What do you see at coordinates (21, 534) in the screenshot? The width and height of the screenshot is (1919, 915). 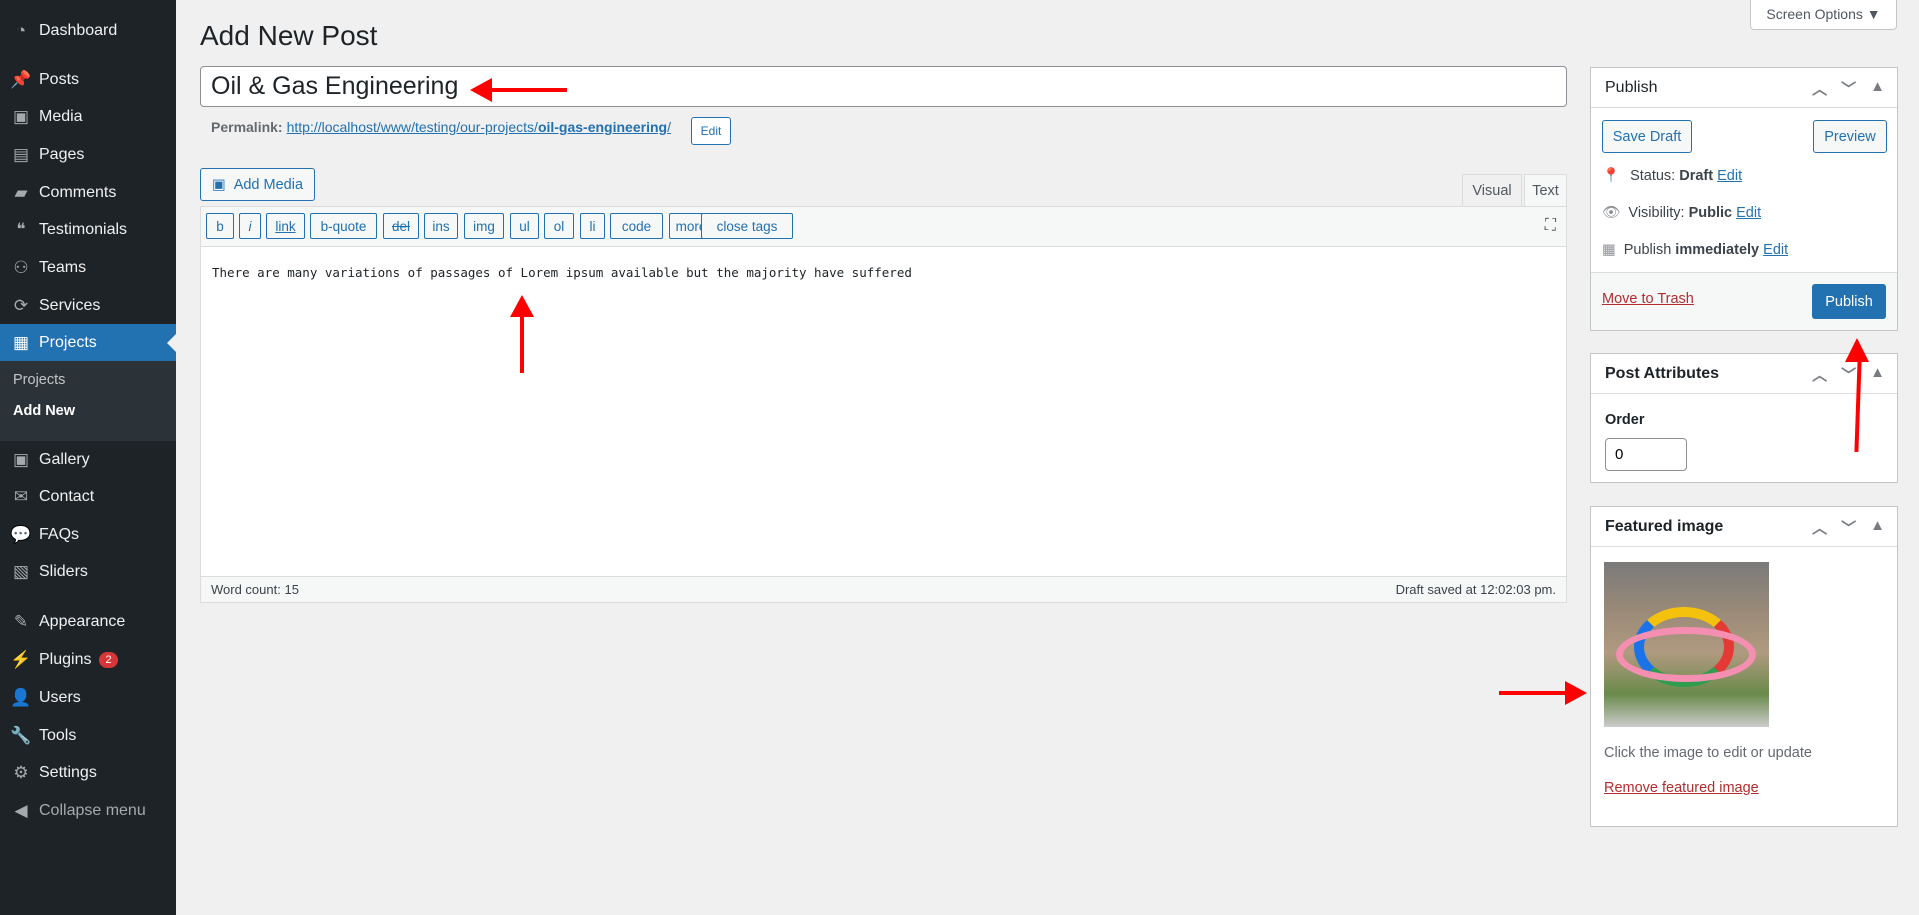 I see `chat-icon: 💬` at bounding box center [21, 534].